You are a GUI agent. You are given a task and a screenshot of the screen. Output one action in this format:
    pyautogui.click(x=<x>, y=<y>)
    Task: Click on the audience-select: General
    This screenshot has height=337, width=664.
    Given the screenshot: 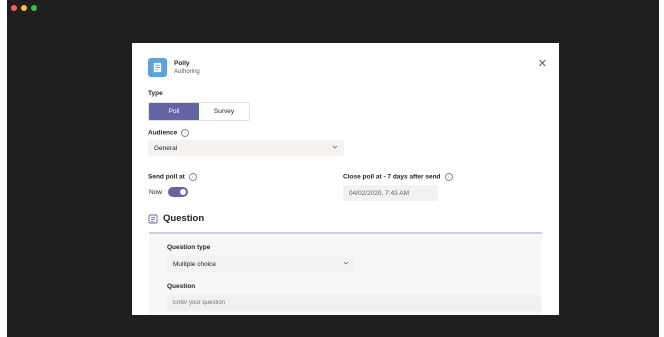 What is the action you would take?
    pyautogui.click(x=246, y=148)
    